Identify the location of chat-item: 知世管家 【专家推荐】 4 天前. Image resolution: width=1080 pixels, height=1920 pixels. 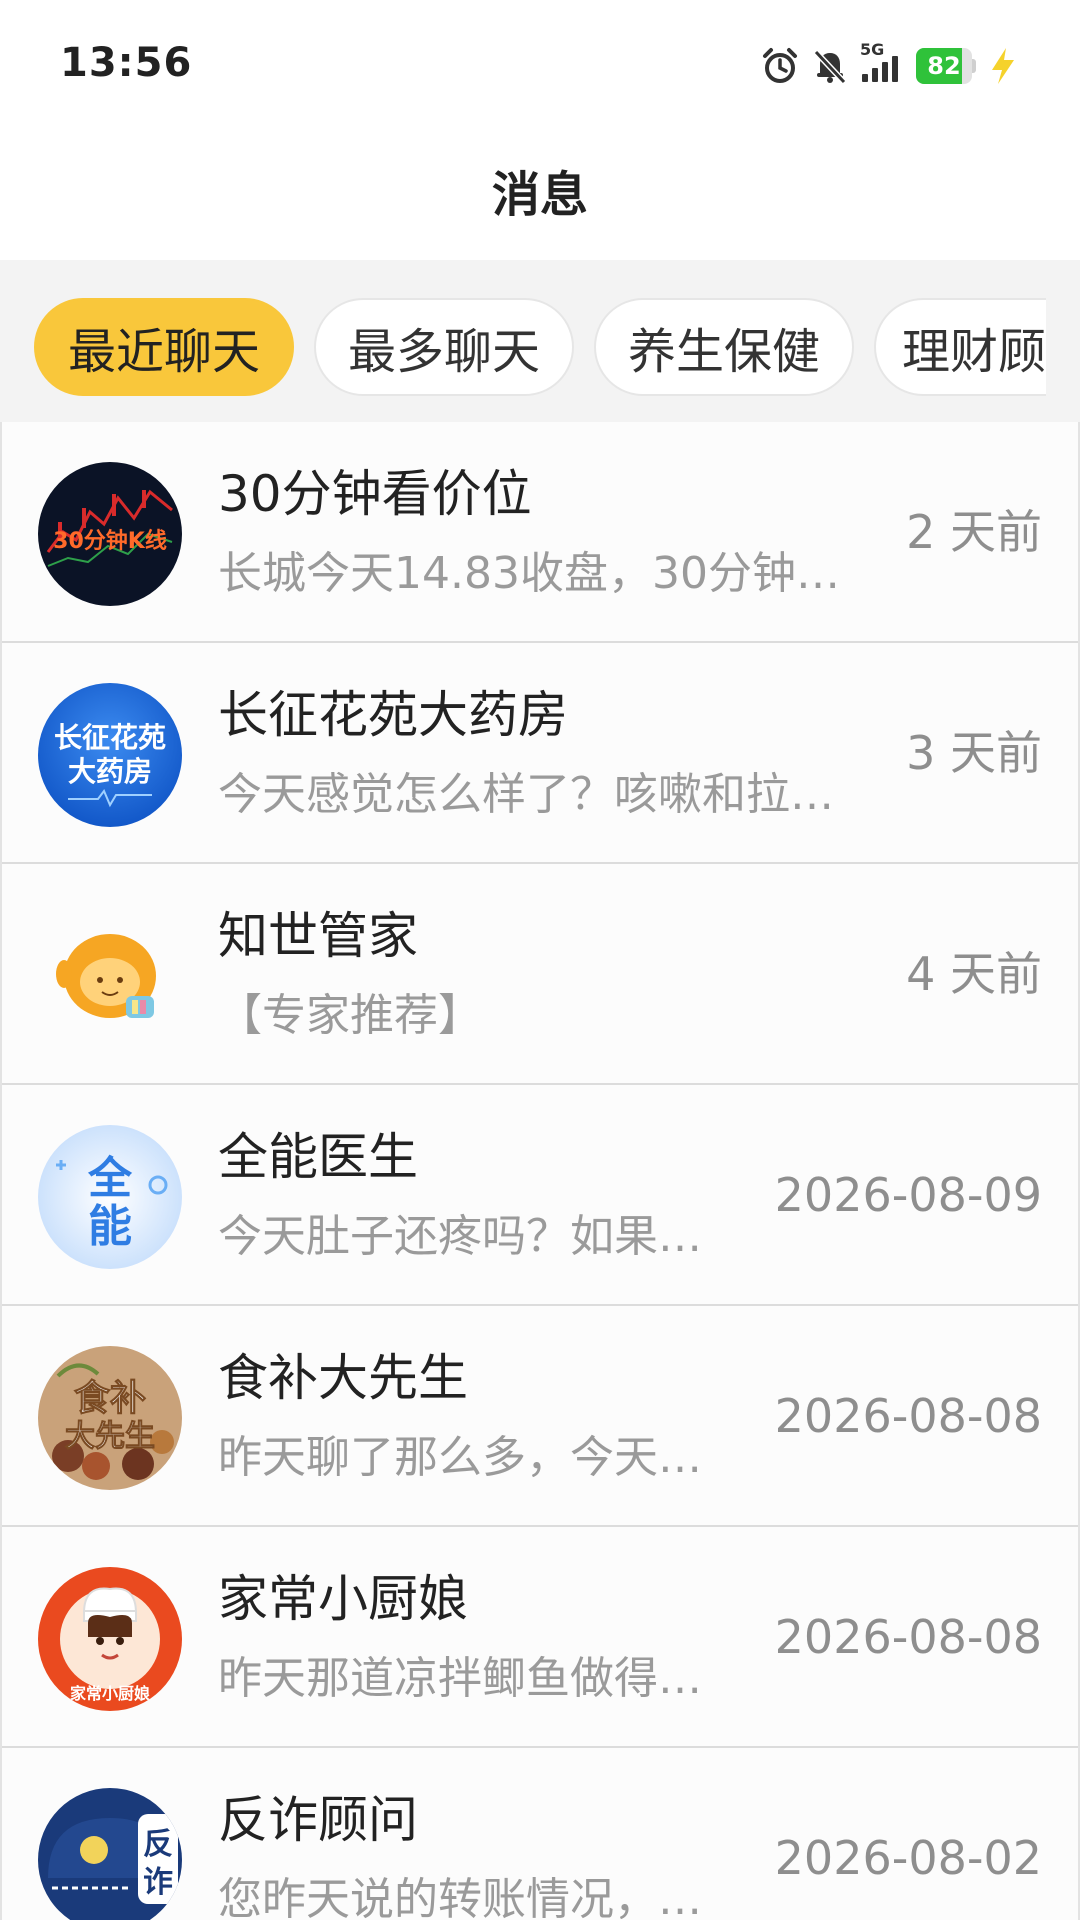
(540, 974).